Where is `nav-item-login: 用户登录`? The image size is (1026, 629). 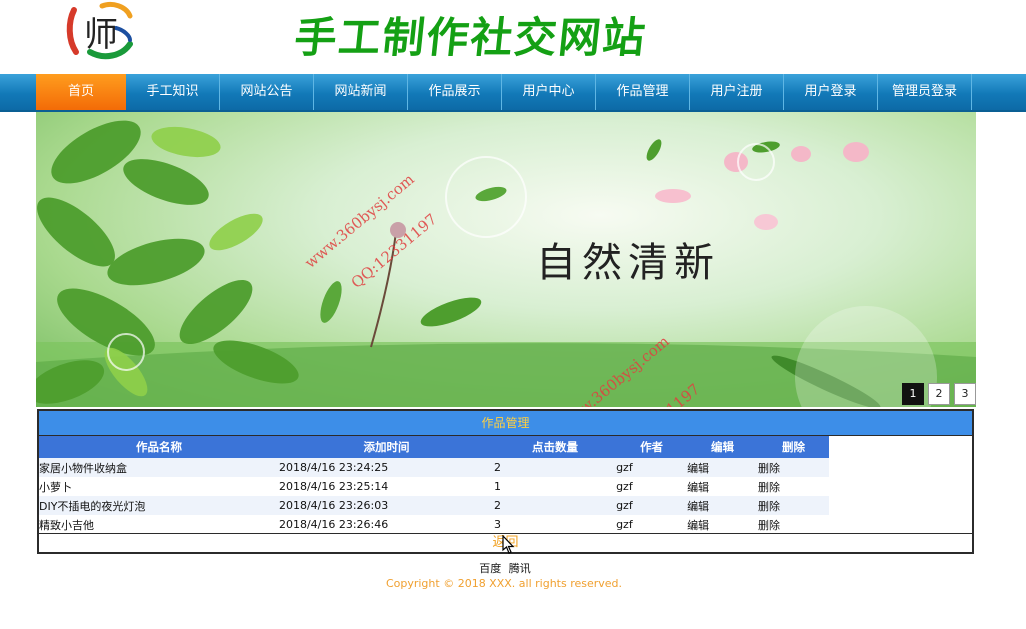
nav-item-login: 用户登录 is located at coordinates (831, 92).